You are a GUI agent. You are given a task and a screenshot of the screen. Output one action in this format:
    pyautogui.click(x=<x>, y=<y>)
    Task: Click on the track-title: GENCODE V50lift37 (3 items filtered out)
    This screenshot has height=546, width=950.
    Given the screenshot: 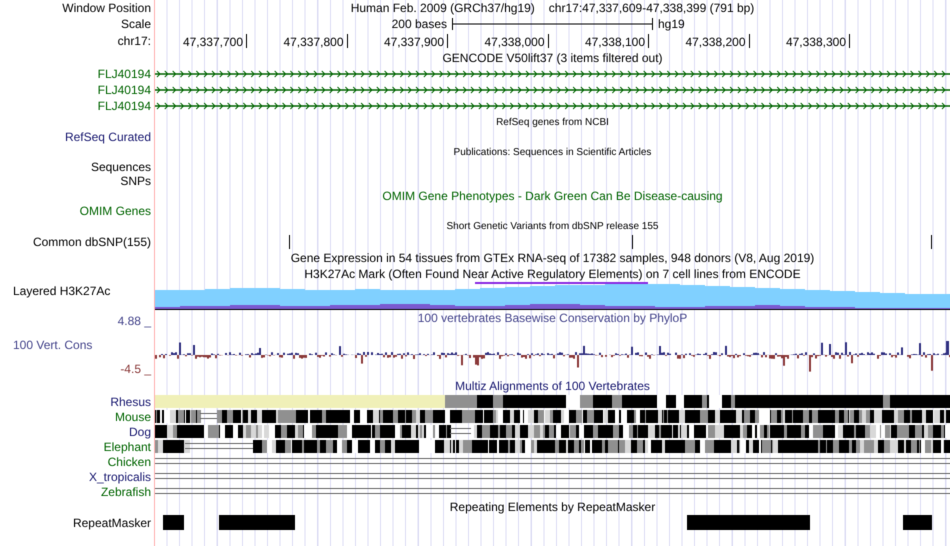 What is the action you would take?
    pyautogui.click(x=552, y=58)
    